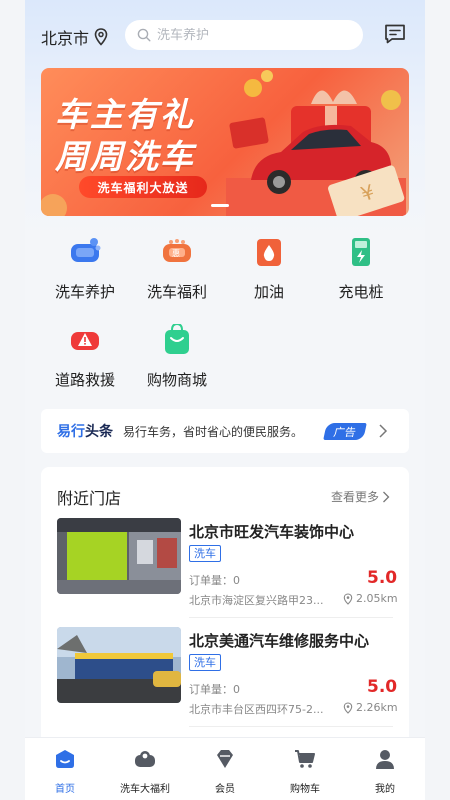 The image size is (450, 800). I want to click on entry-charger: 充电桩, so click(361, 265).